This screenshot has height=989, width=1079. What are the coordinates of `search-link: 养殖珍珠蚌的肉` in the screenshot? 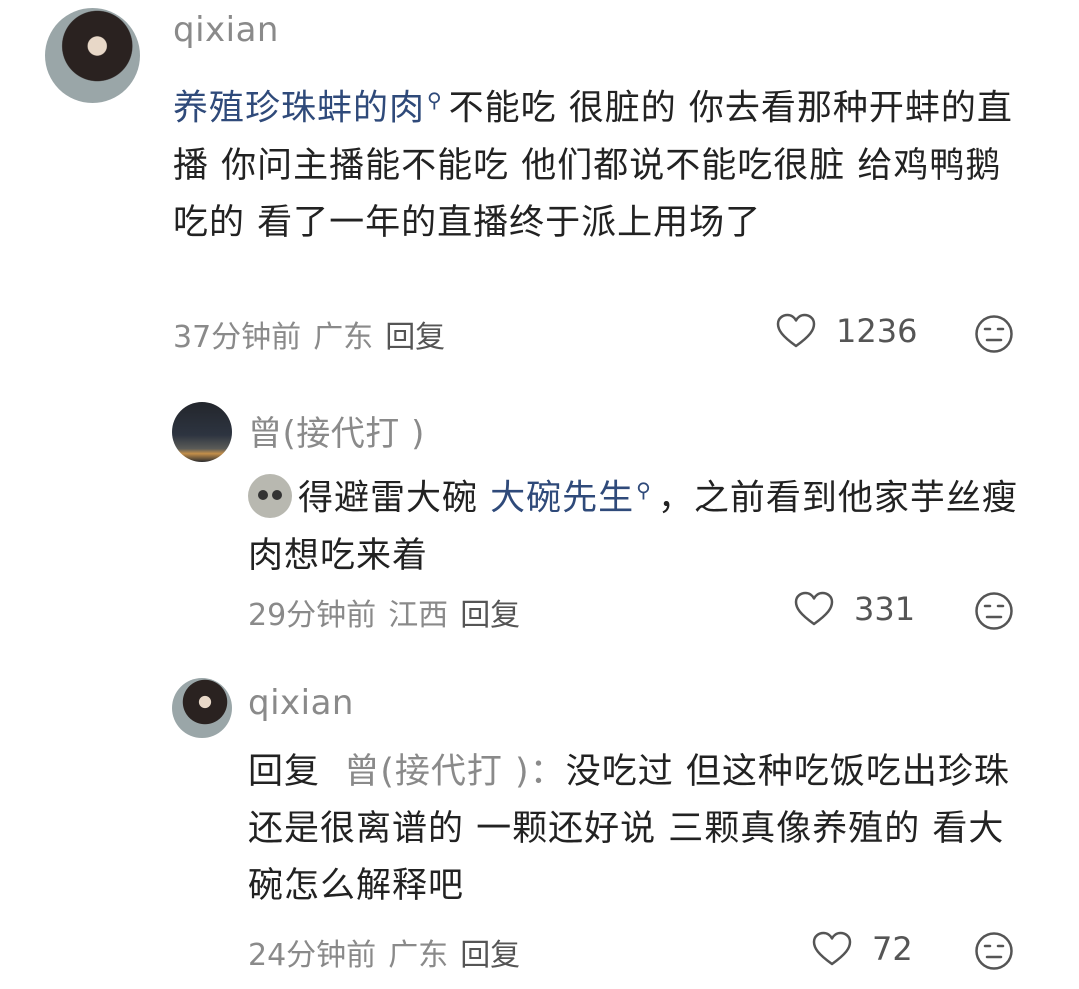 It's located at (299, 109).